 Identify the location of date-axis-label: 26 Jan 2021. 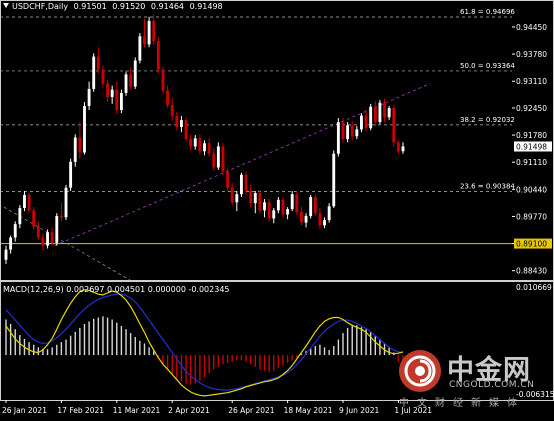
(24, 410).